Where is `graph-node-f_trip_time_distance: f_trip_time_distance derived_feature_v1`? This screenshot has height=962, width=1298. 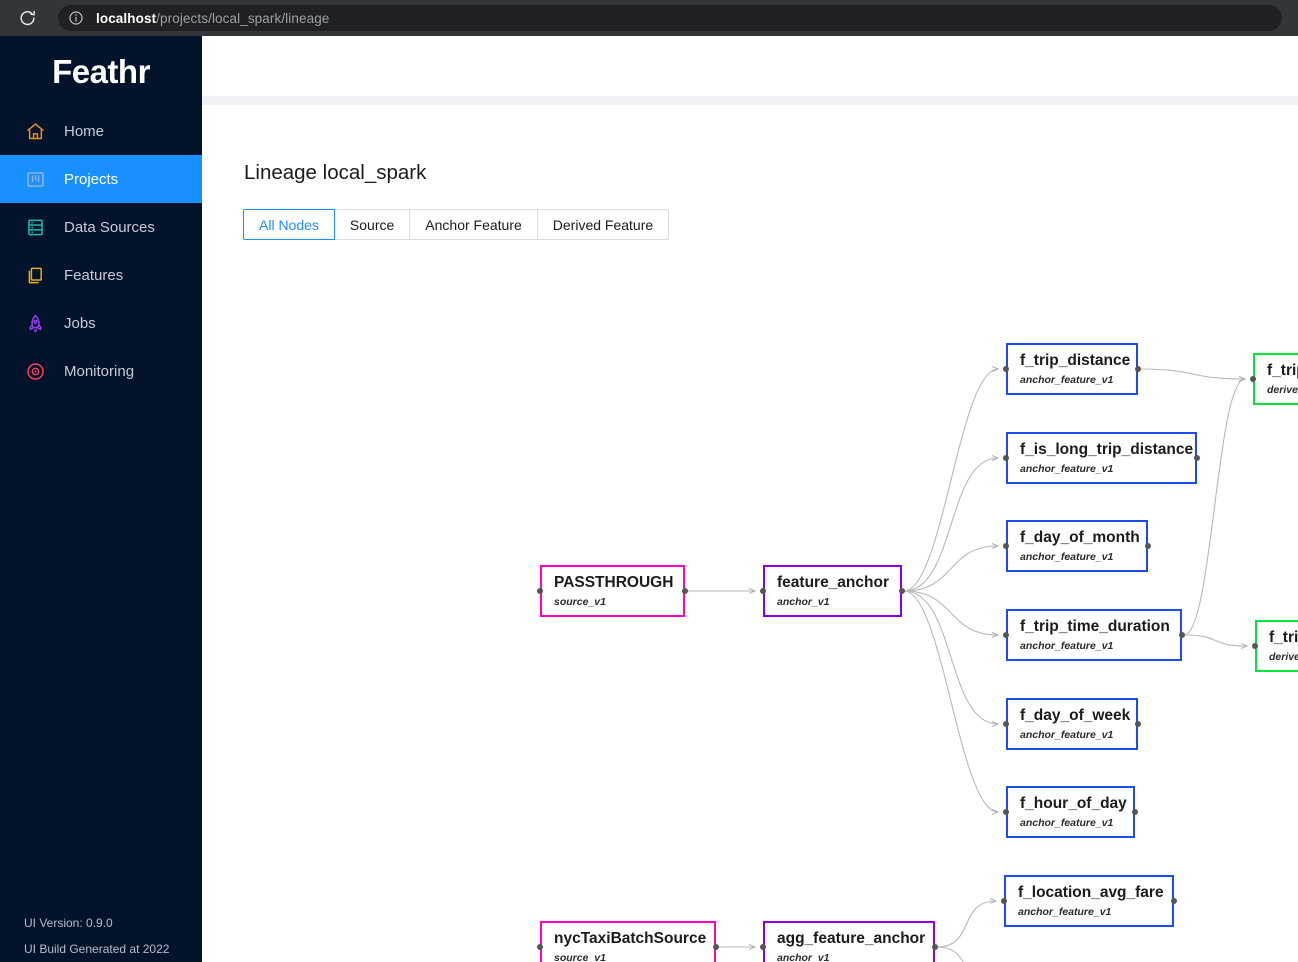
graph-node-f_trip_time_distance: f_trip_time_distance derived_feature_v1 is located at coordinates (1274, 379).